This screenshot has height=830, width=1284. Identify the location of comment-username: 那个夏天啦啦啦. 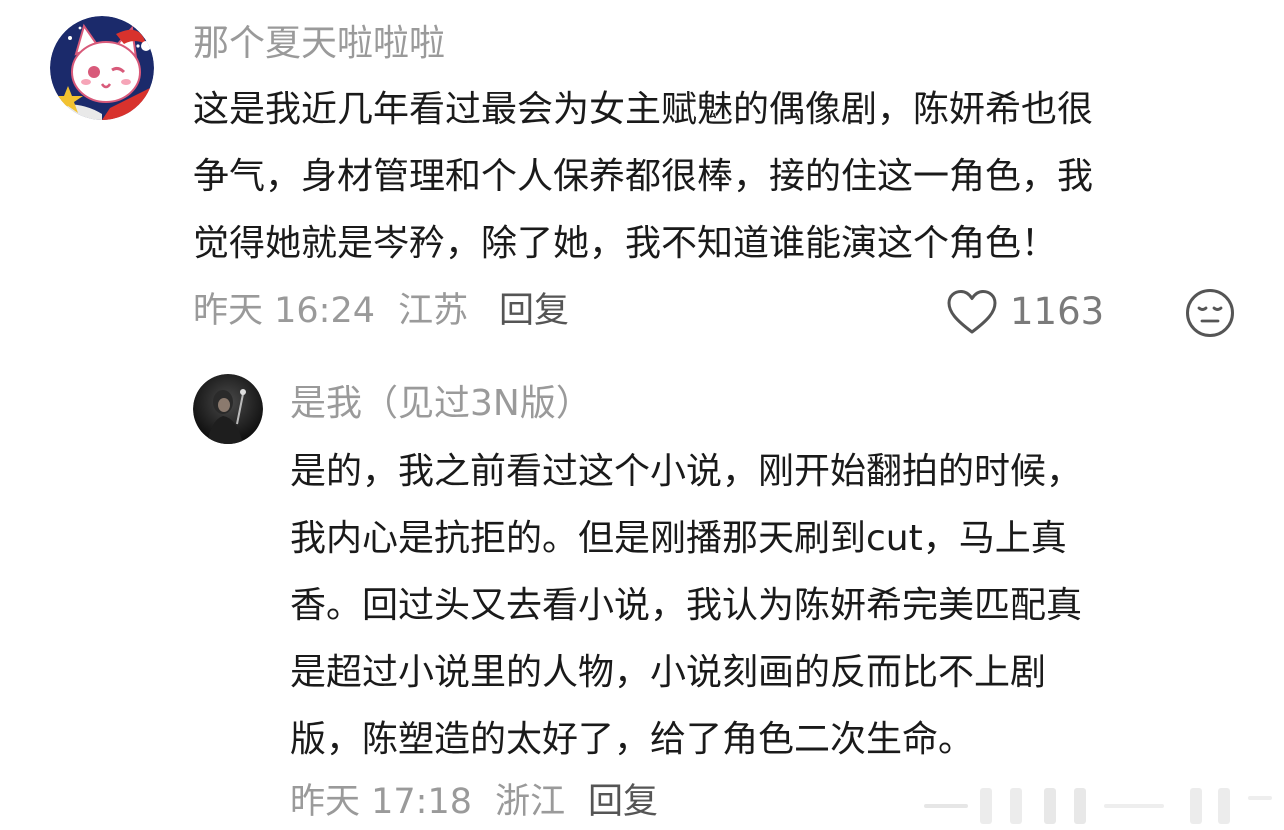
(319, 44).